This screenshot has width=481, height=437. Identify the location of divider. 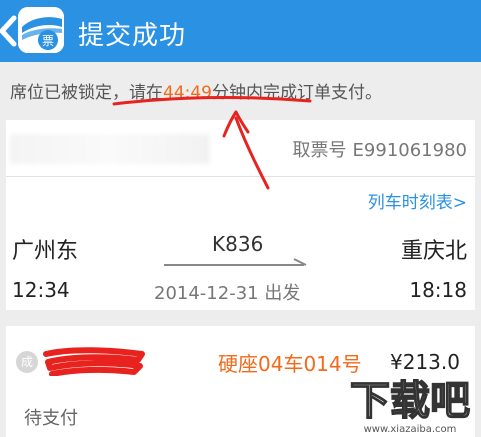
(240, 176).